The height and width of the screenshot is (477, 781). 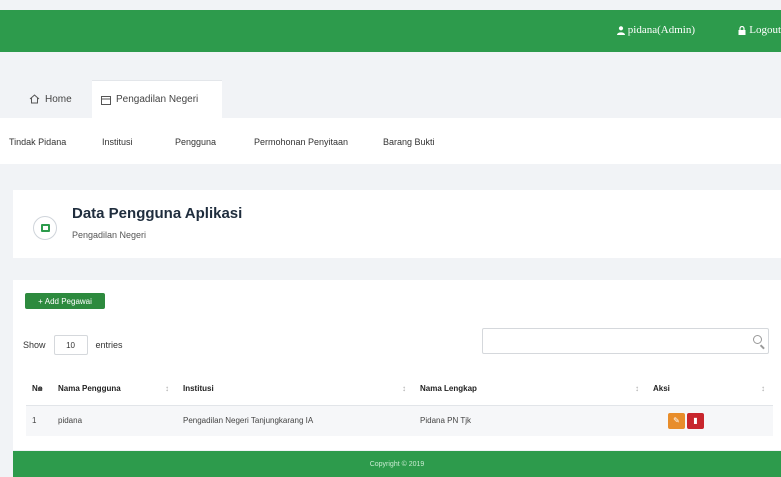 What do you see at coordinates (742, 30) in the screenshot?
I see `lock-icon` at bounding box center [742, 30].